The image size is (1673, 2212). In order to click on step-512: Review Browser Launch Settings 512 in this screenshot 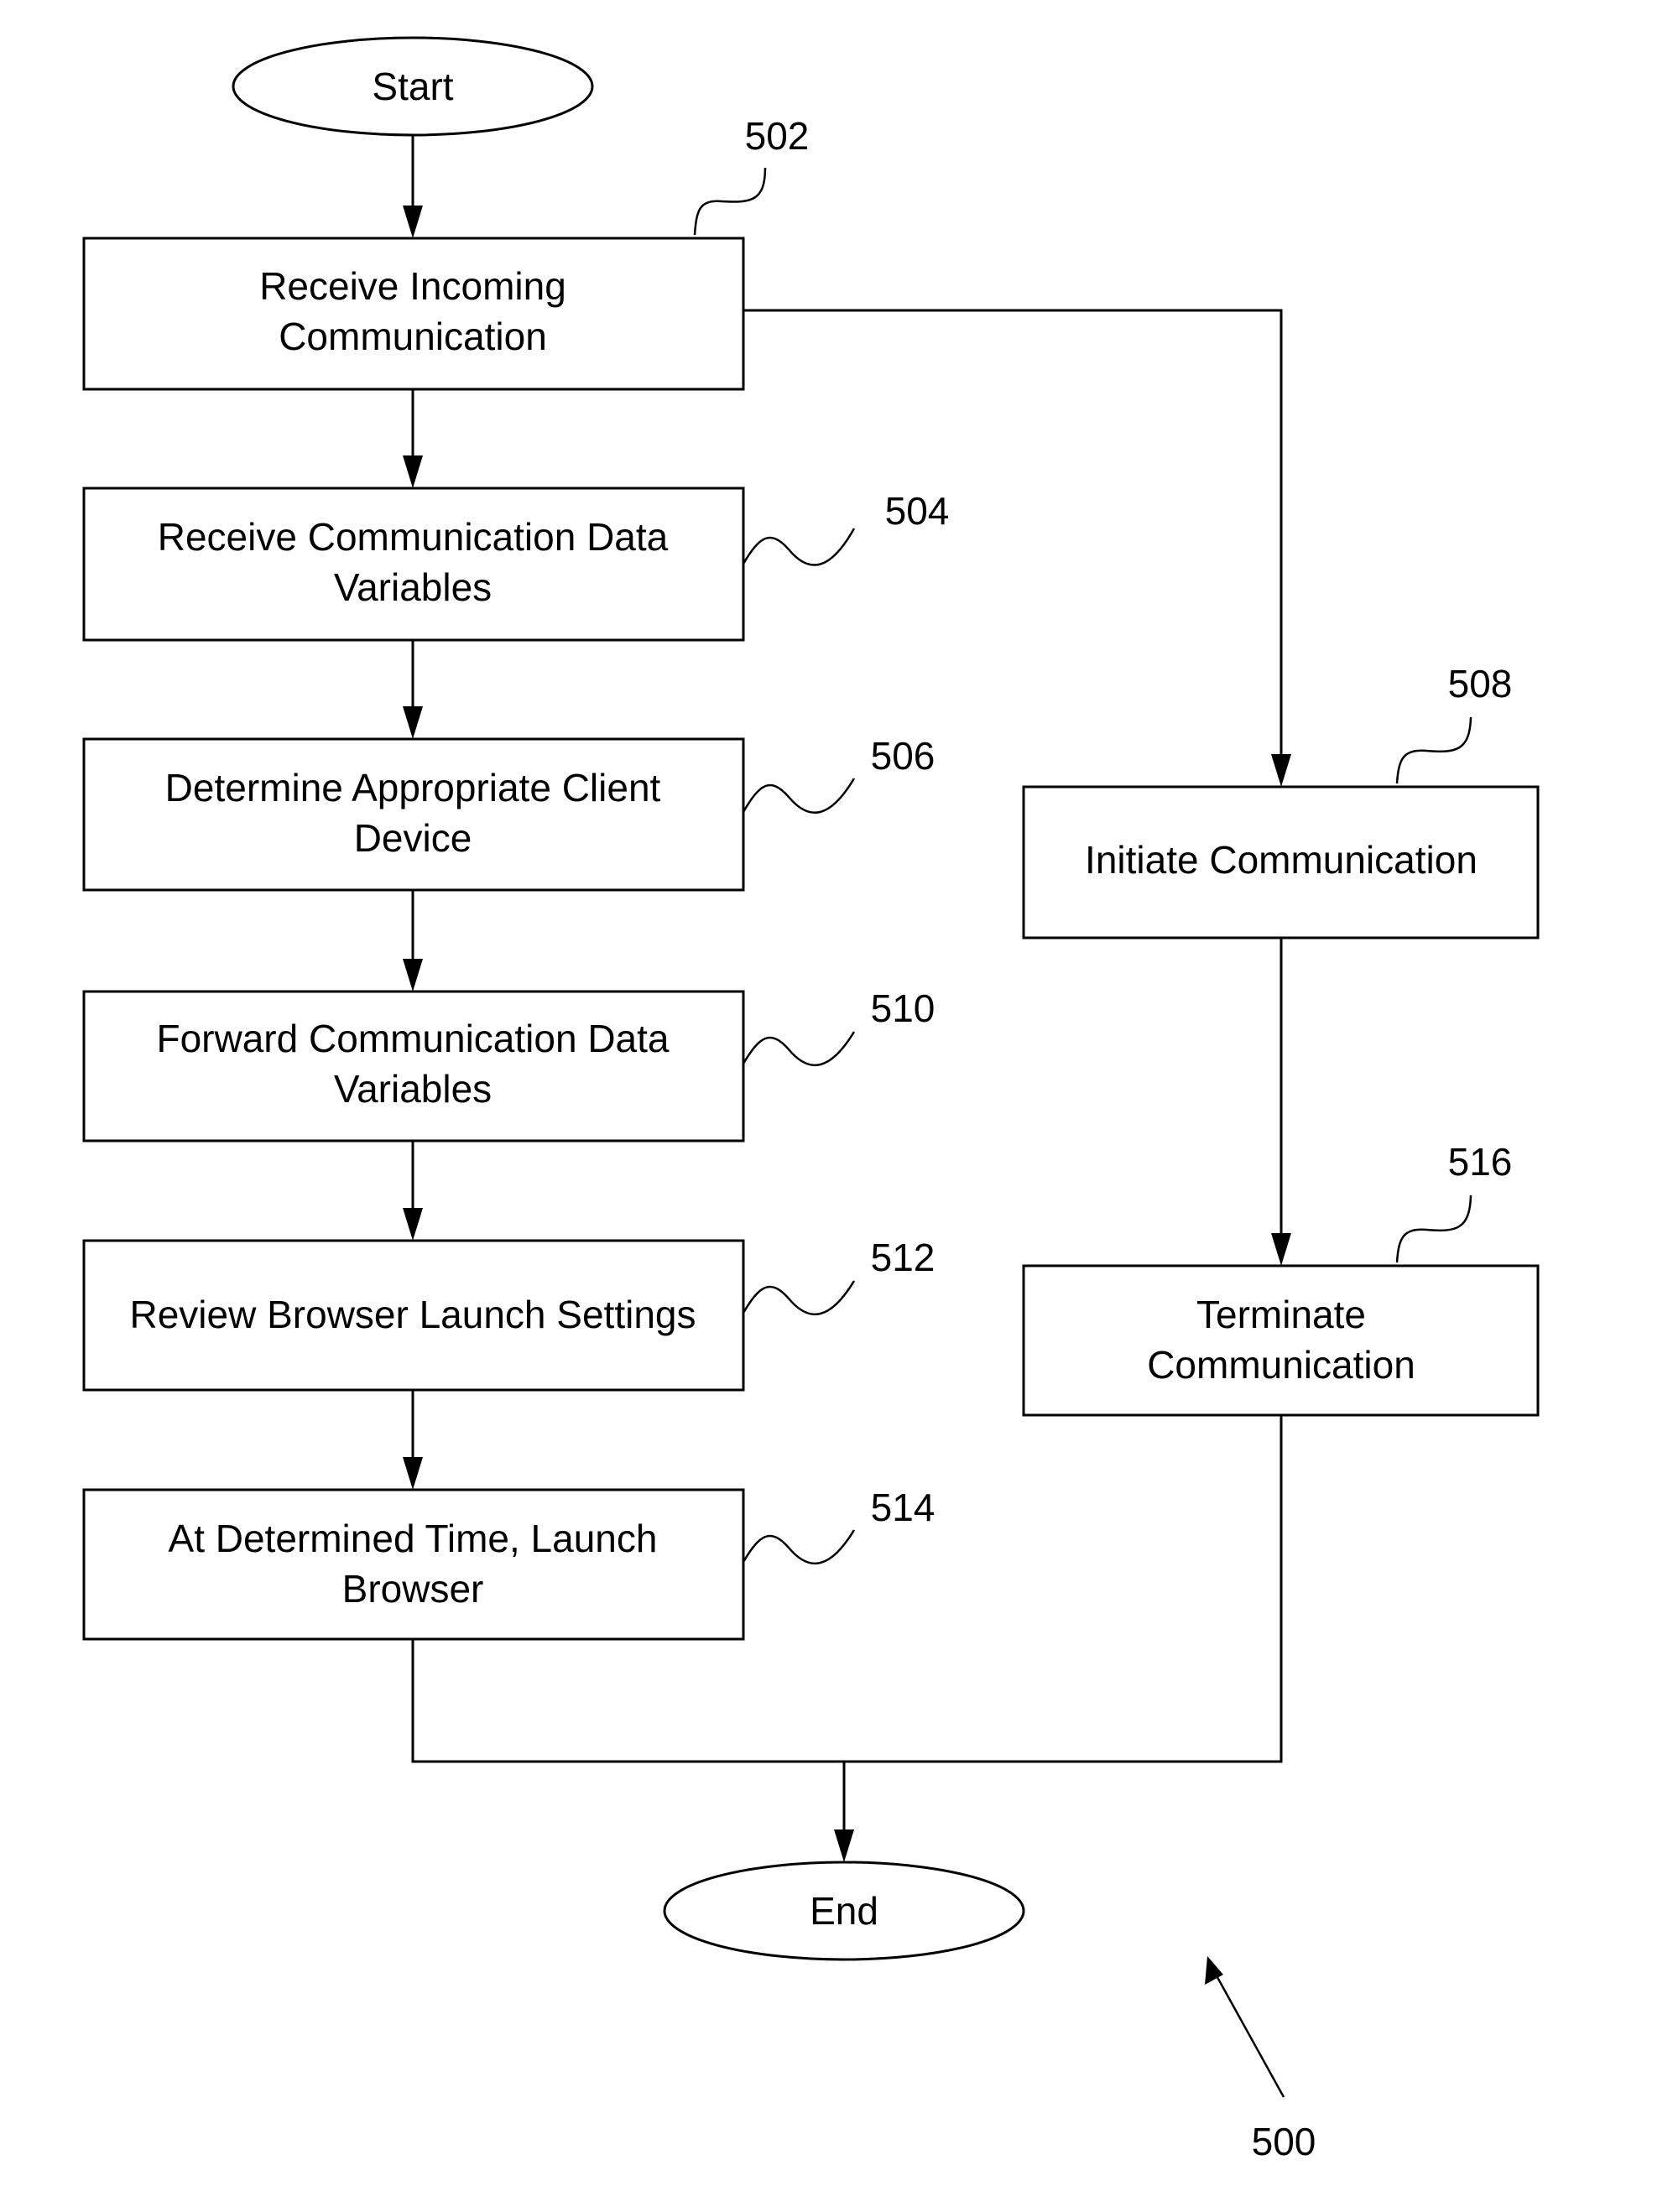, I will do `click(509, 1314)`.